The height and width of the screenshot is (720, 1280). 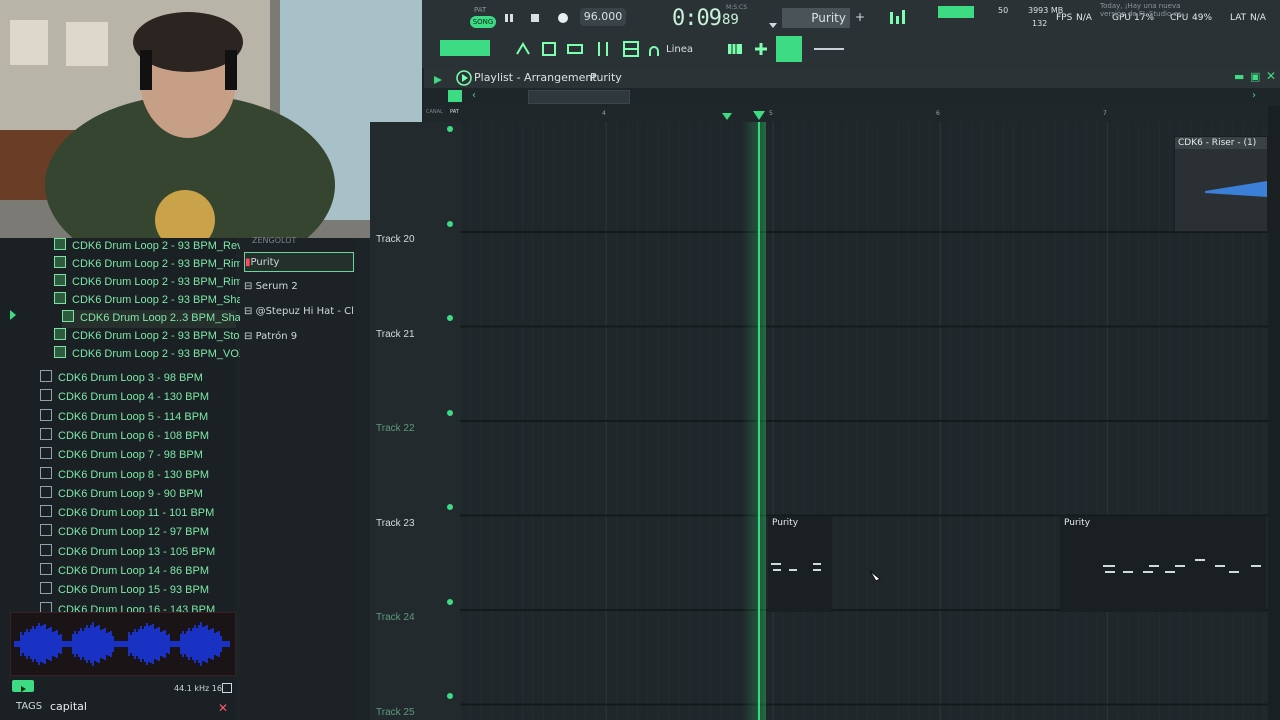 I want to click on browser-folder: CDK6 Drum Loop 3 - 98 BPM, so click(x=121, y=379).